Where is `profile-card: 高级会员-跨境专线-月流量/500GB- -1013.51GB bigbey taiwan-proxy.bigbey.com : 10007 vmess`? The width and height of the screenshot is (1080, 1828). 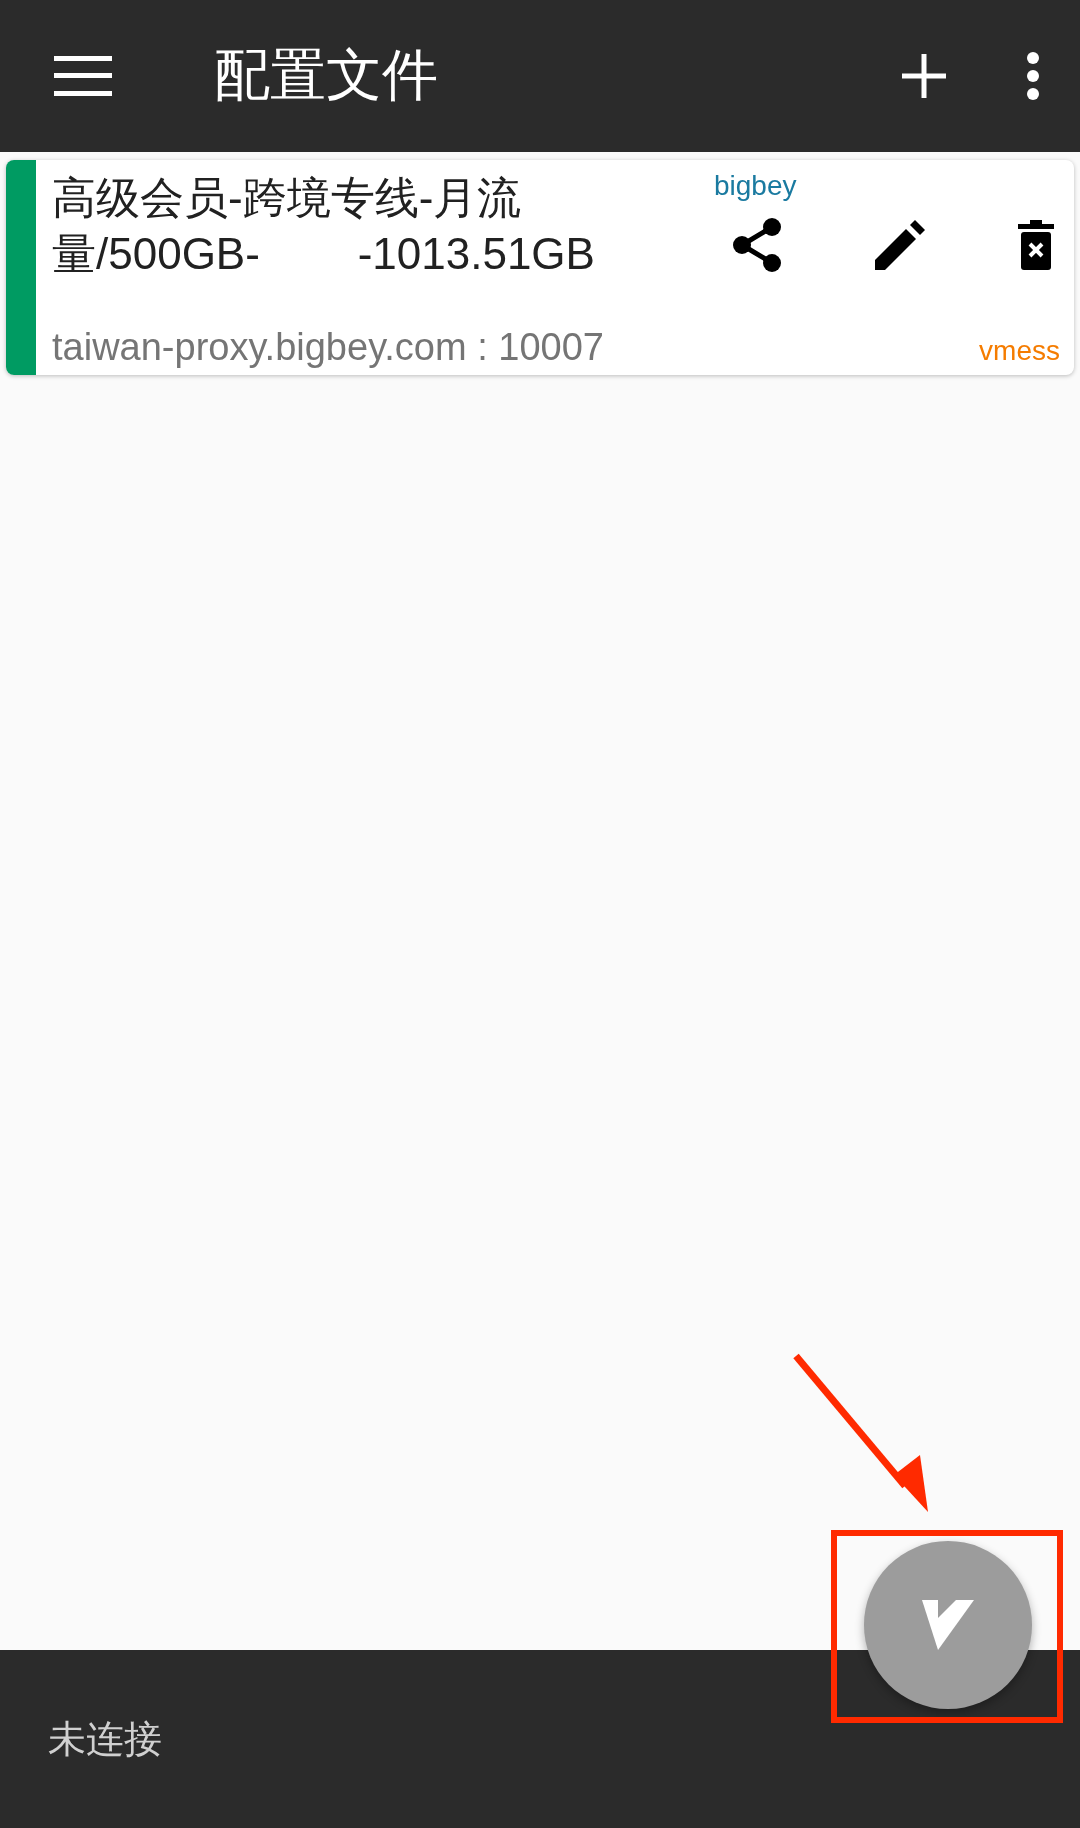 profile-card: 高级会员-跨境专线-月流量/500GB- -1013.51GB bigbey taiwan-proxy.bigbey.com : 10007 vmess is located at coordinates (540, 267).